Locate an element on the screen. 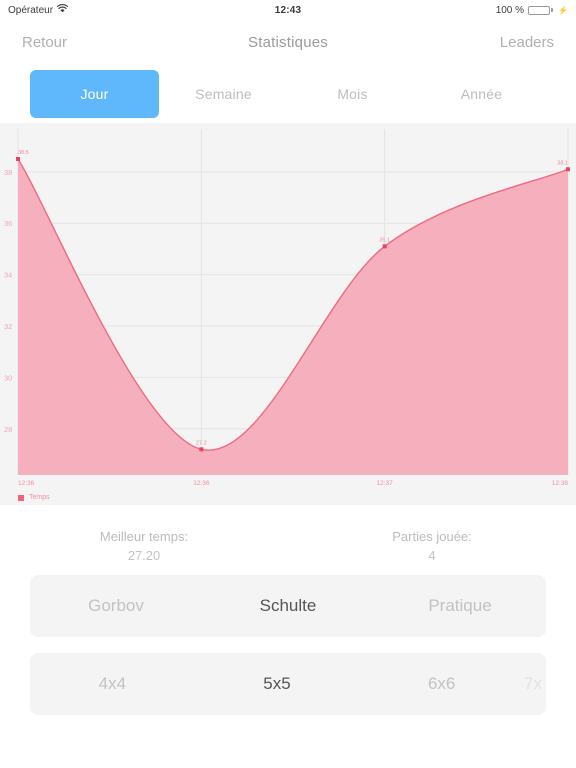 The width and height of the screenshot is (576, 768). status-bar: Opérateur 12:43 100 % ⚡ is located at coordinates (288, 10).